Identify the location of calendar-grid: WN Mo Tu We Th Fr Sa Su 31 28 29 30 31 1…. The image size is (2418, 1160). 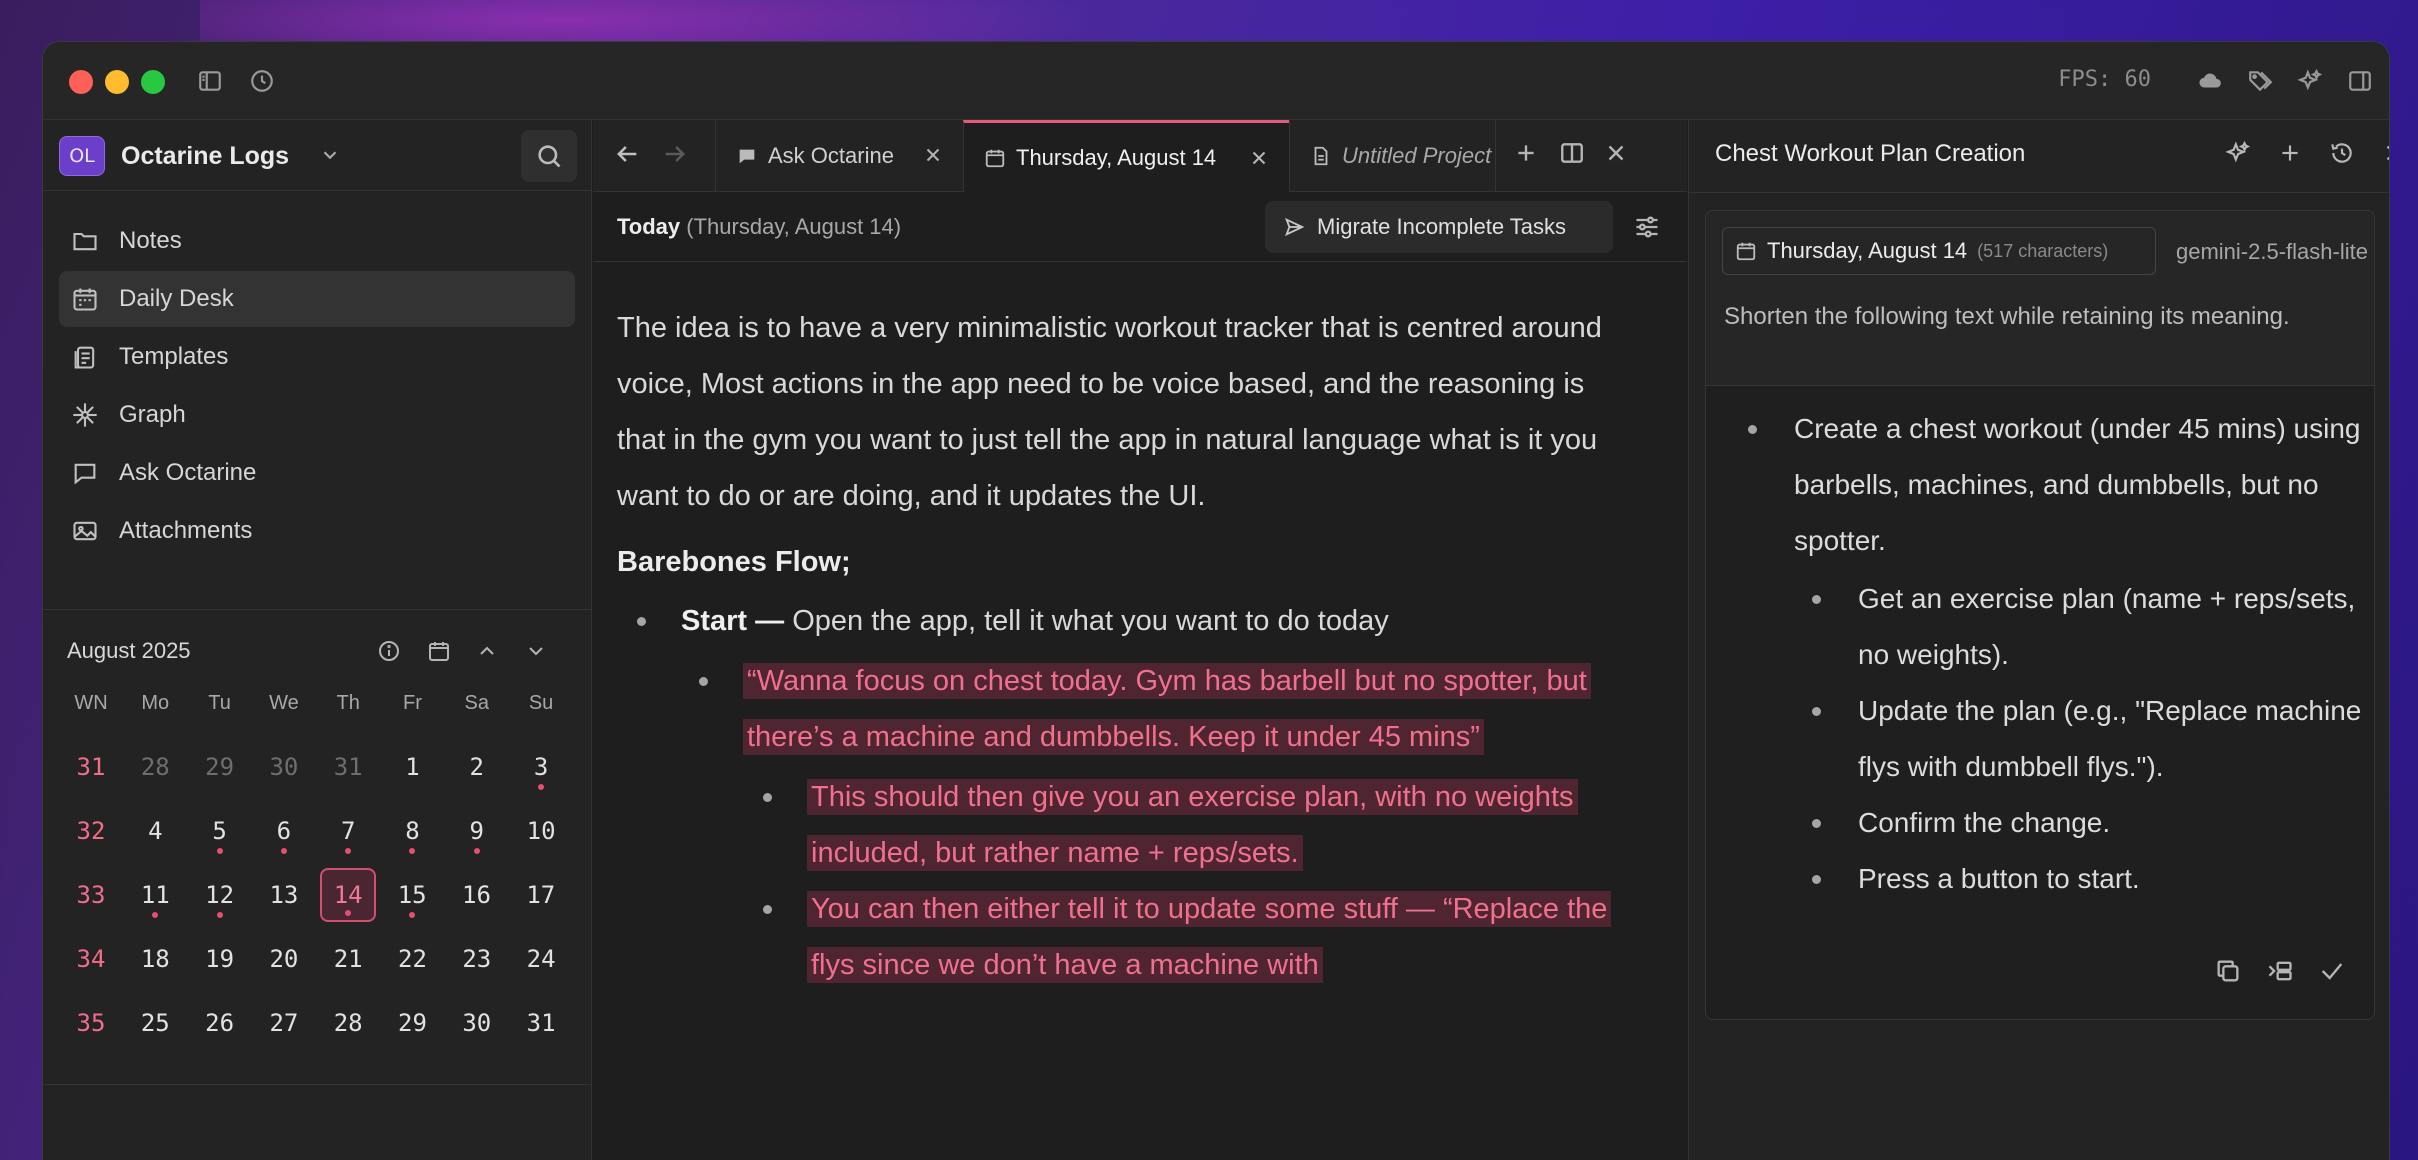
(319, 873).